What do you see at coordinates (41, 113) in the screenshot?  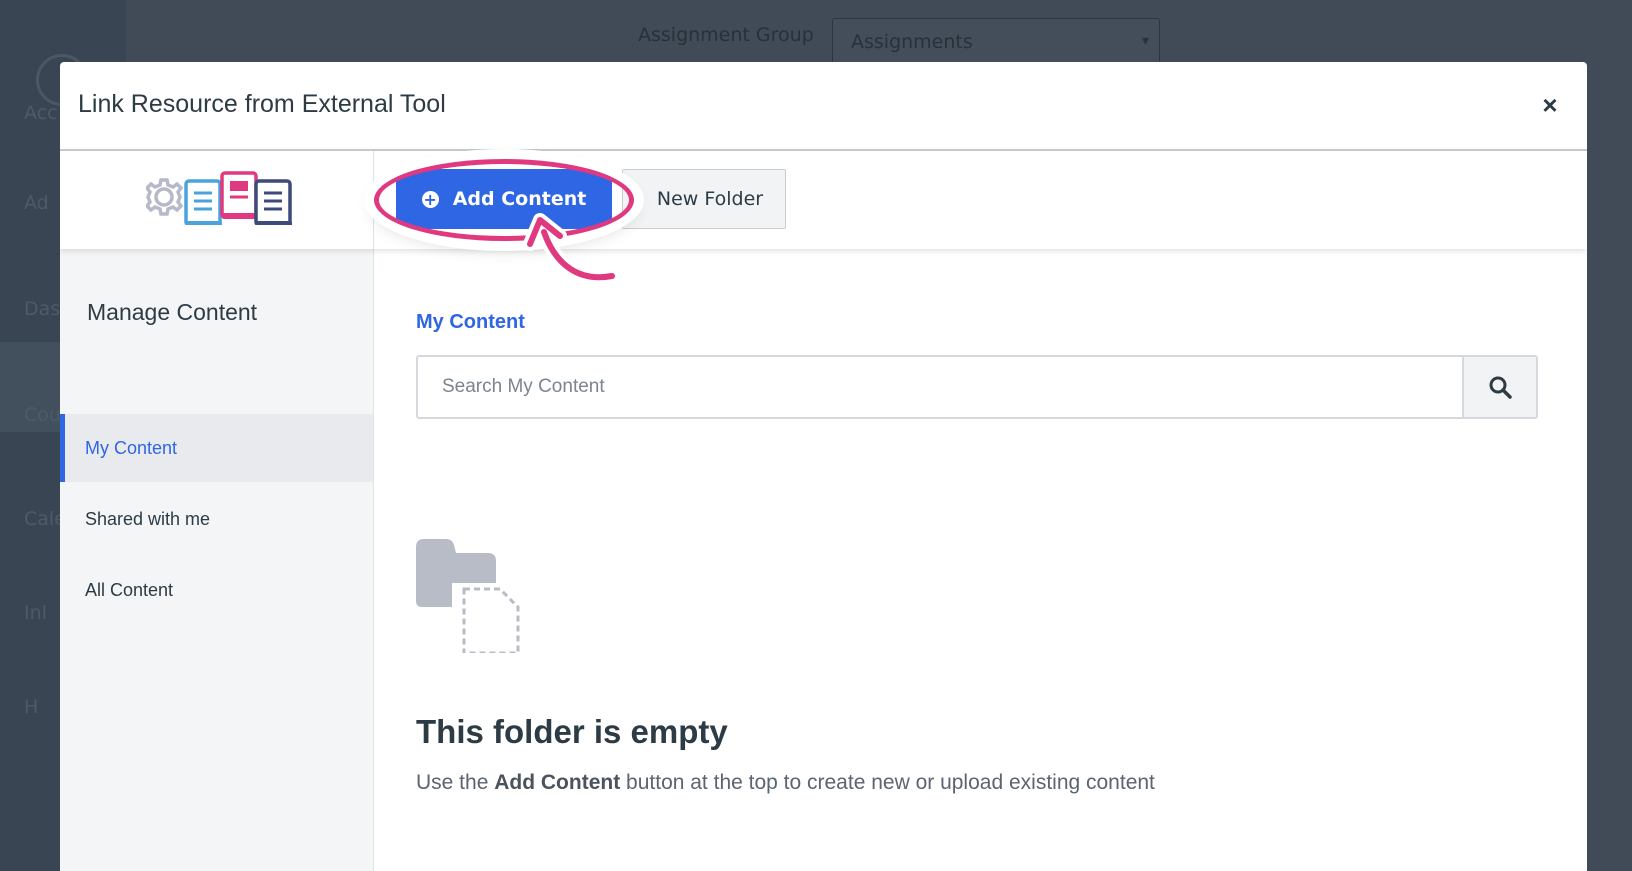 I see `bg-nav-label: Acc` at bounding box center [41, 113].